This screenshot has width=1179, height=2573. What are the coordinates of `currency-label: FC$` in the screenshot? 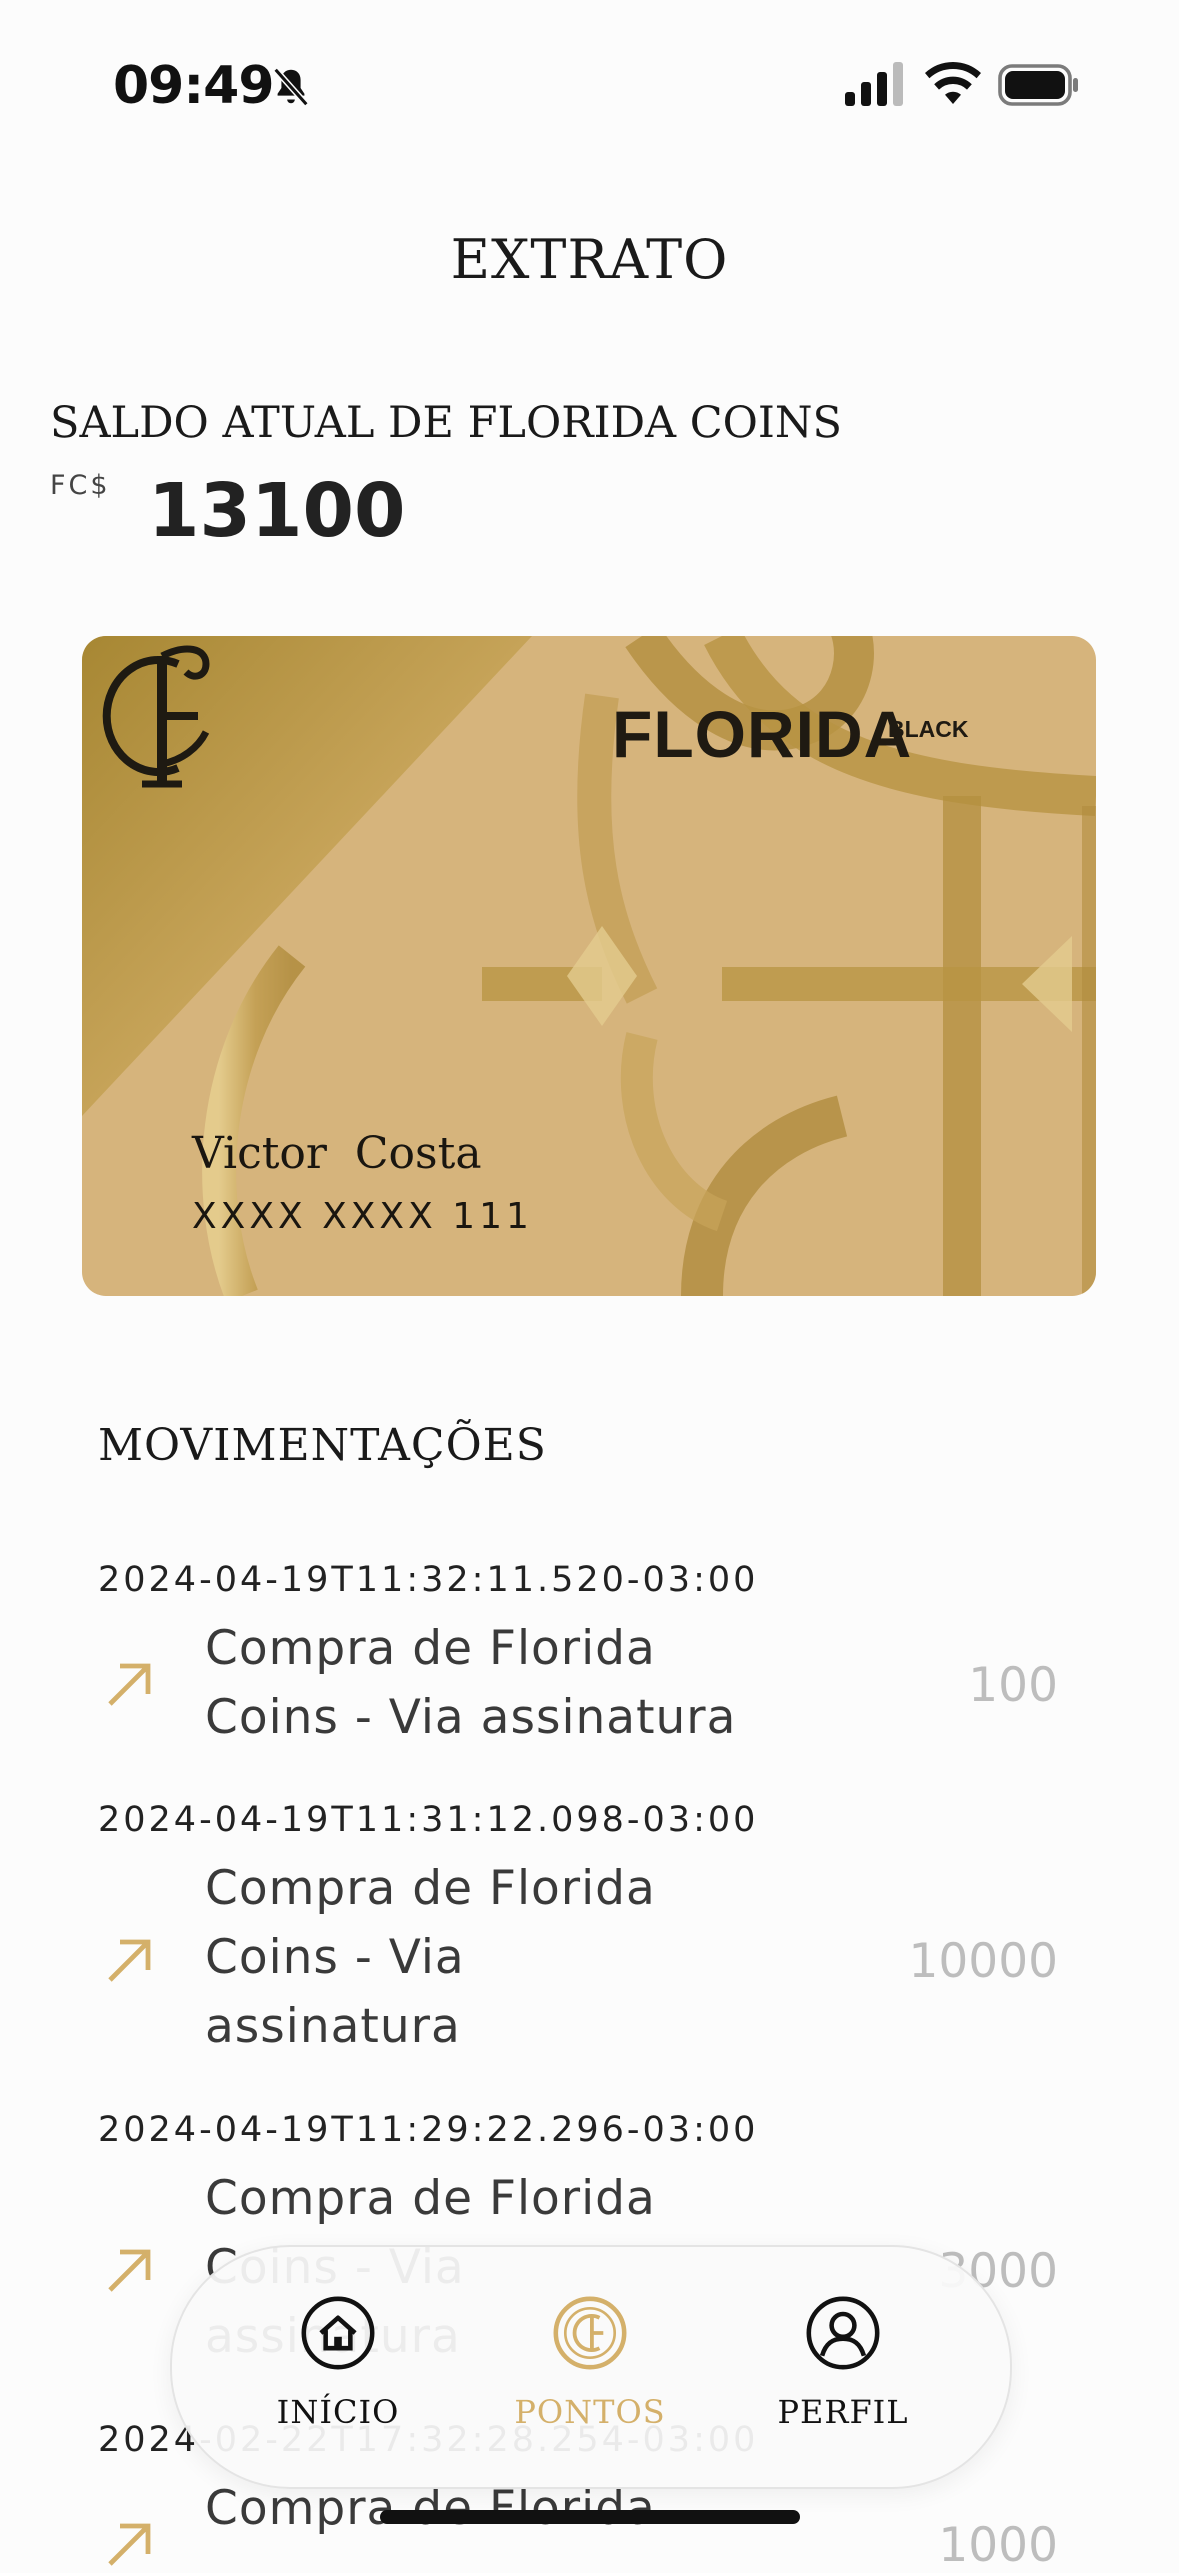 It's located at (80, 485).